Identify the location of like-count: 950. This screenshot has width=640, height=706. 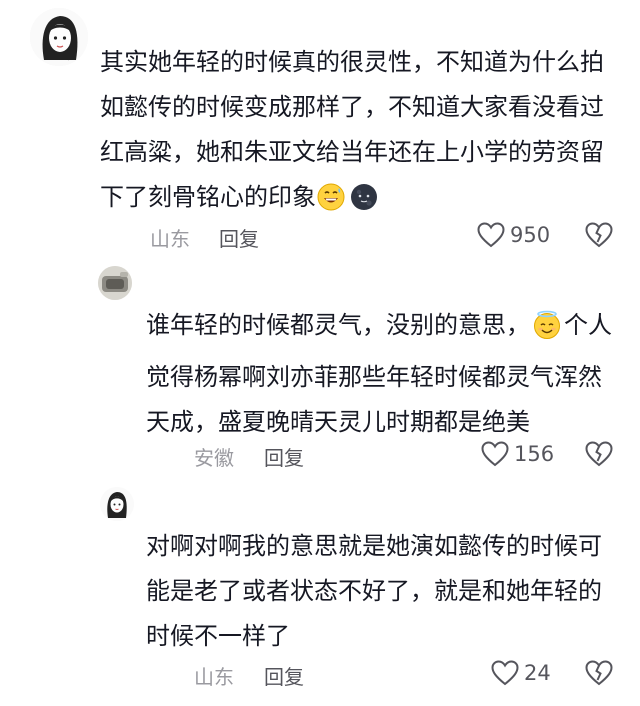
(530, 235).